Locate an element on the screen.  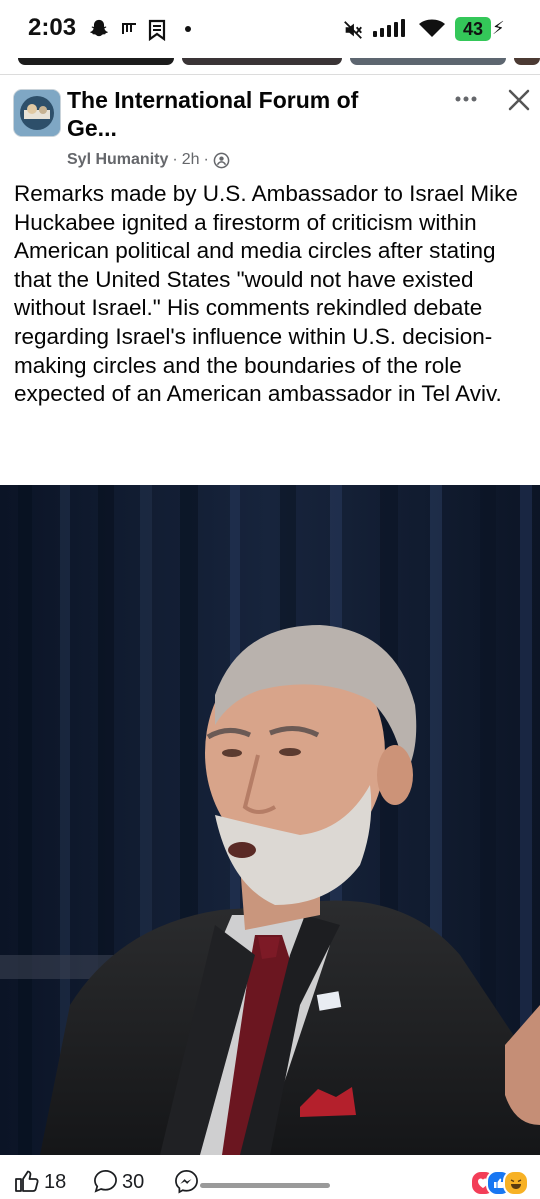
comment-count: 30 is located at coordinates (133, 1182).